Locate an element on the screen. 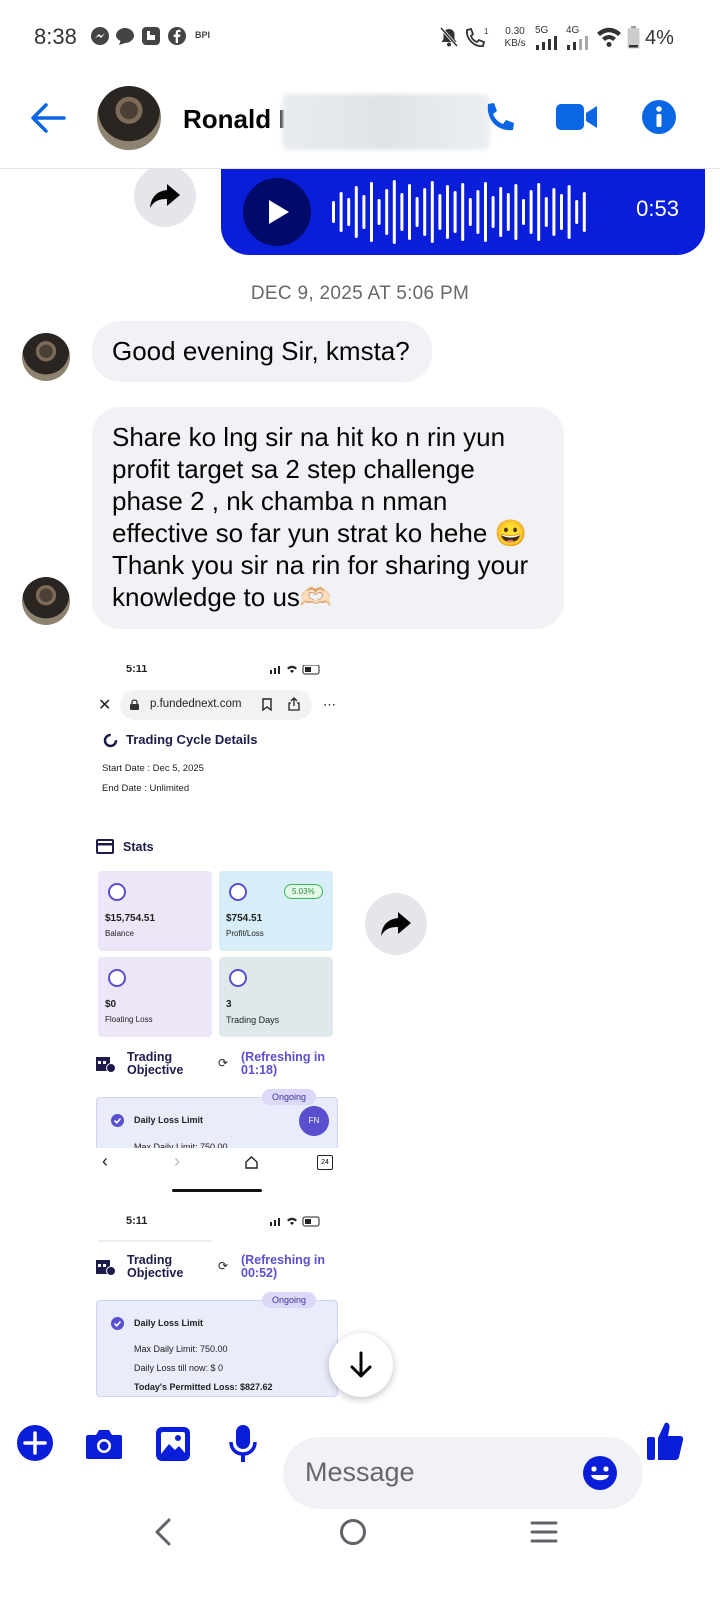 This screenshot has height=1600, width=720. signal-4g: 4G is located at coordinates (580, 40).